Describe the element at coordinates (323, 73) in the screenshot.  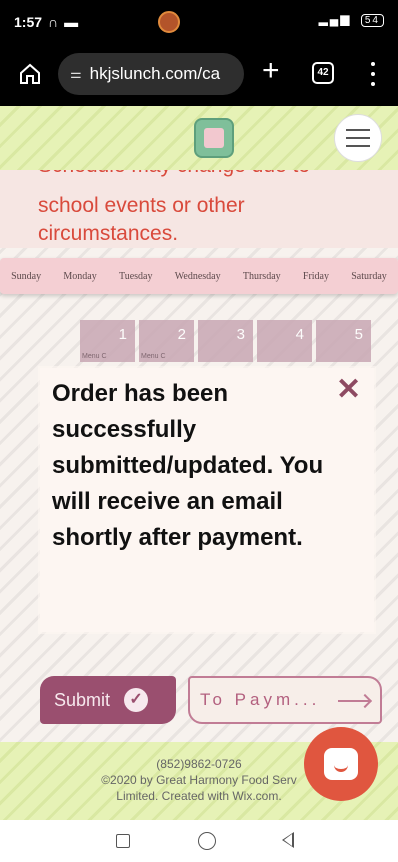
I see `tab-count-button: 42` at that location.